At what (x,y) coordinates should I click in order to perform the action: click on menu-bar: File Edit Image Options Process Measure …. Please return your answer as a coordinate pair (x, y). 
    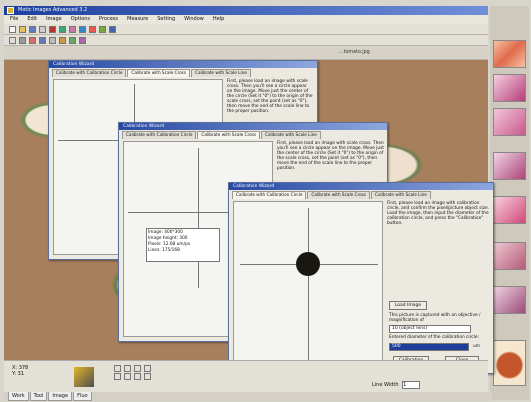
    Looking at the image, I should click on (246, 19).